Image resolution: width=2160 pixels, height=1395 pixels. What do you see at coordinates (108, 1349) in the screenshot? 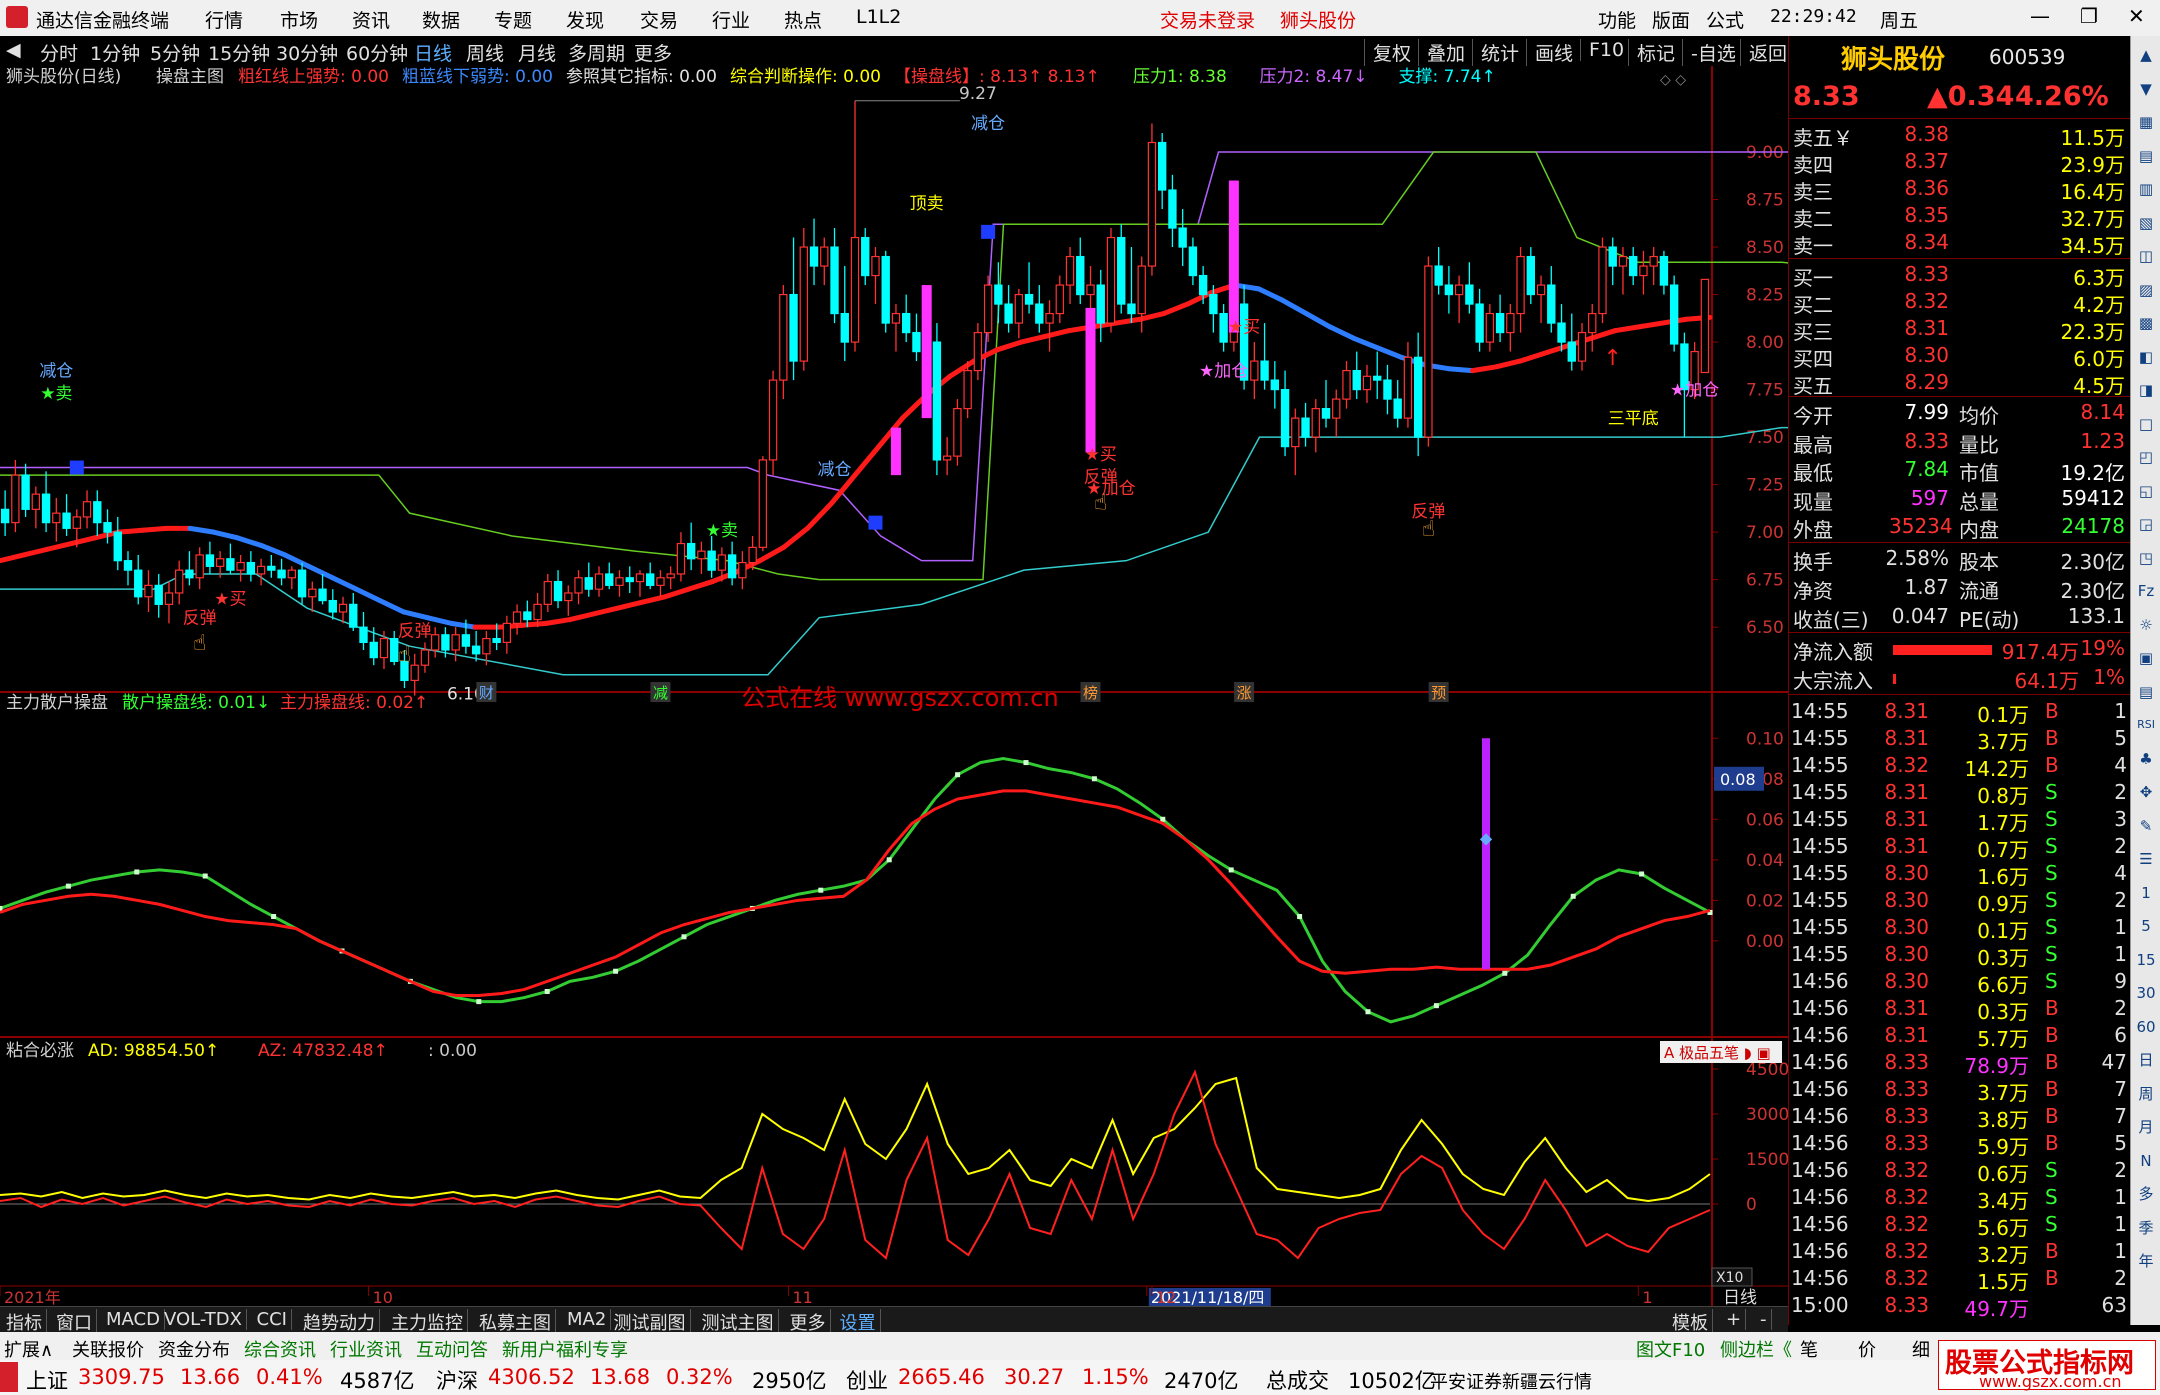
I see `ext-link-1: 关联报价` at bounding box center [108, 1349].